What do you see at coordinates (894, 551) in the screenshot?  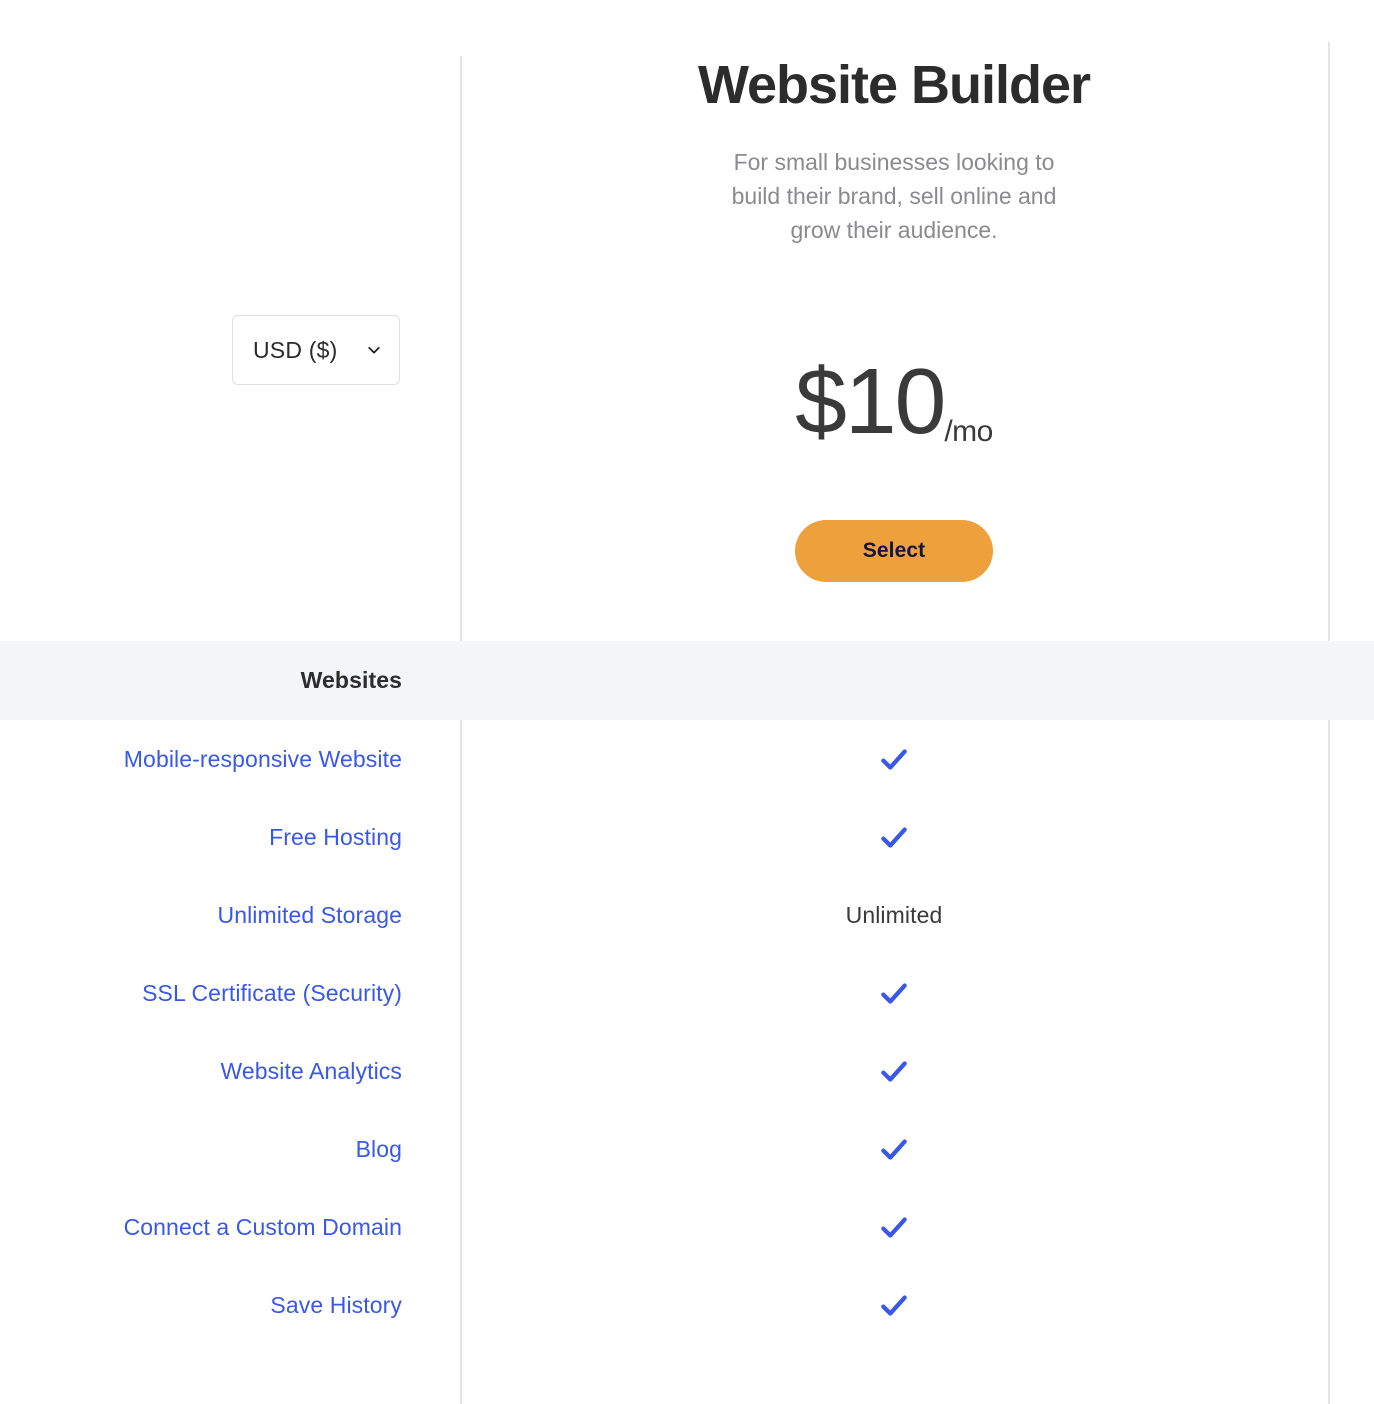 I see `select-button: Select` at bounding box center [894, 551].